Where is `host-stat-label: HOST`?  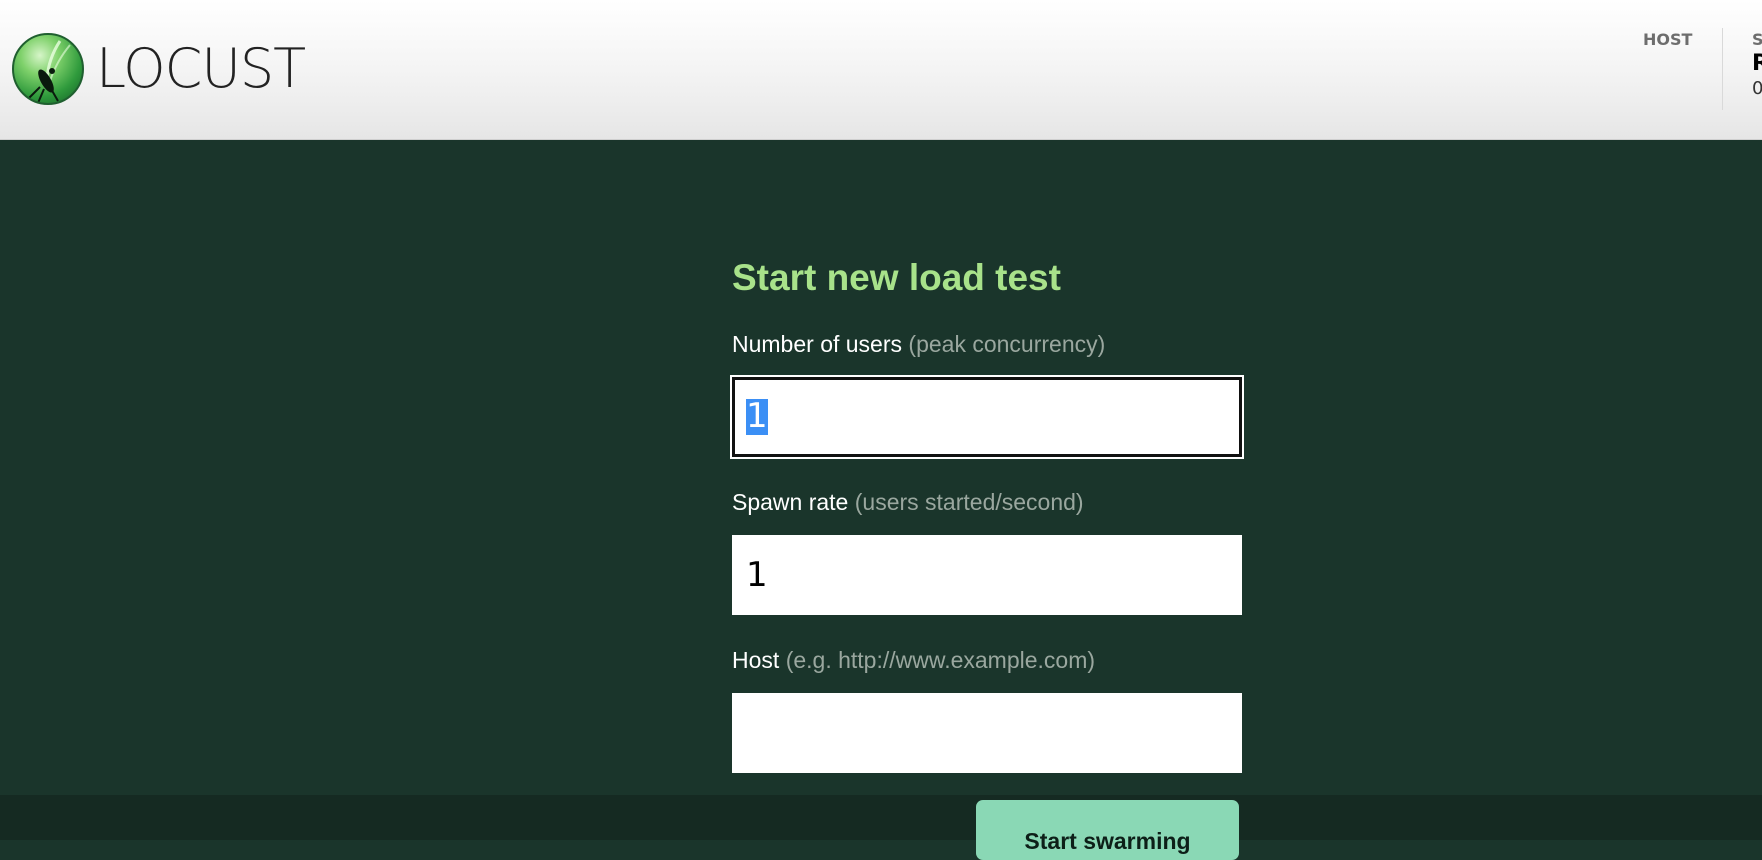
host-stat-label: HOST is located at coordinates (1668, 39).